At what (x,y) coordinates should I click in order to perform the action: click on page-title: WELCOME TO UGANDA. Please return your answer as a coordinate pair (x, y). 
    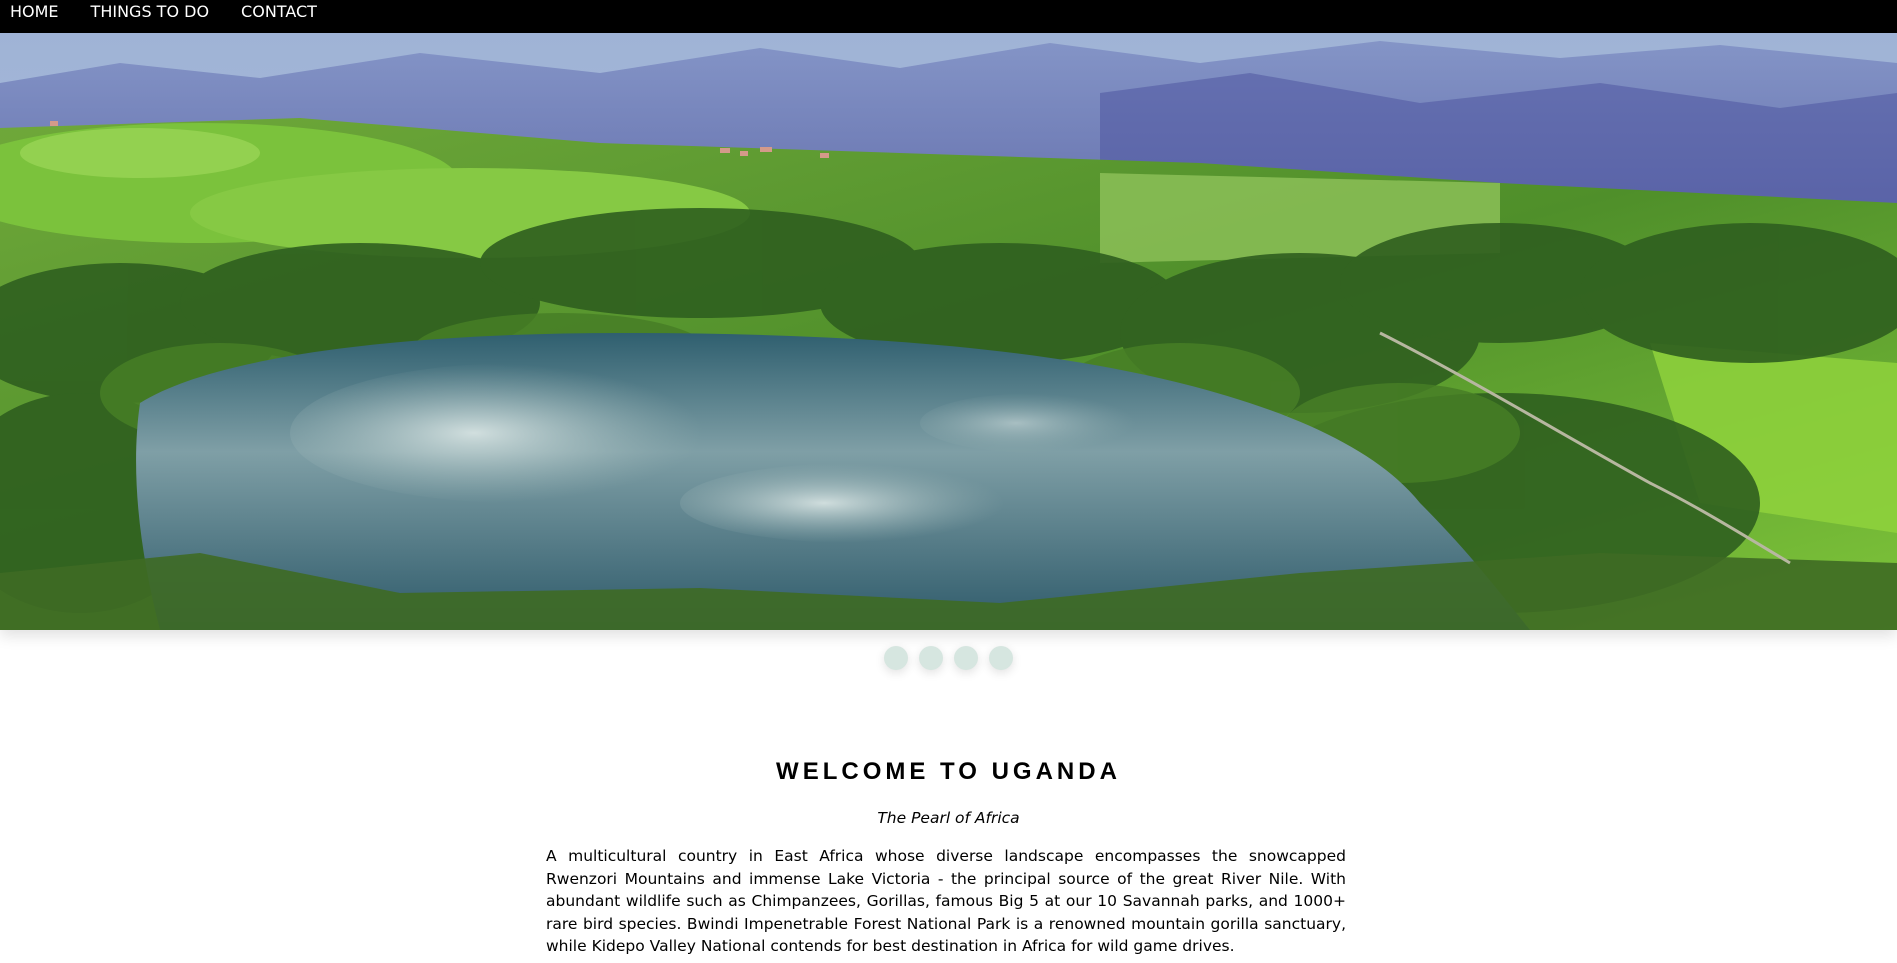
    Looking at the image, I should click on (948, 771).